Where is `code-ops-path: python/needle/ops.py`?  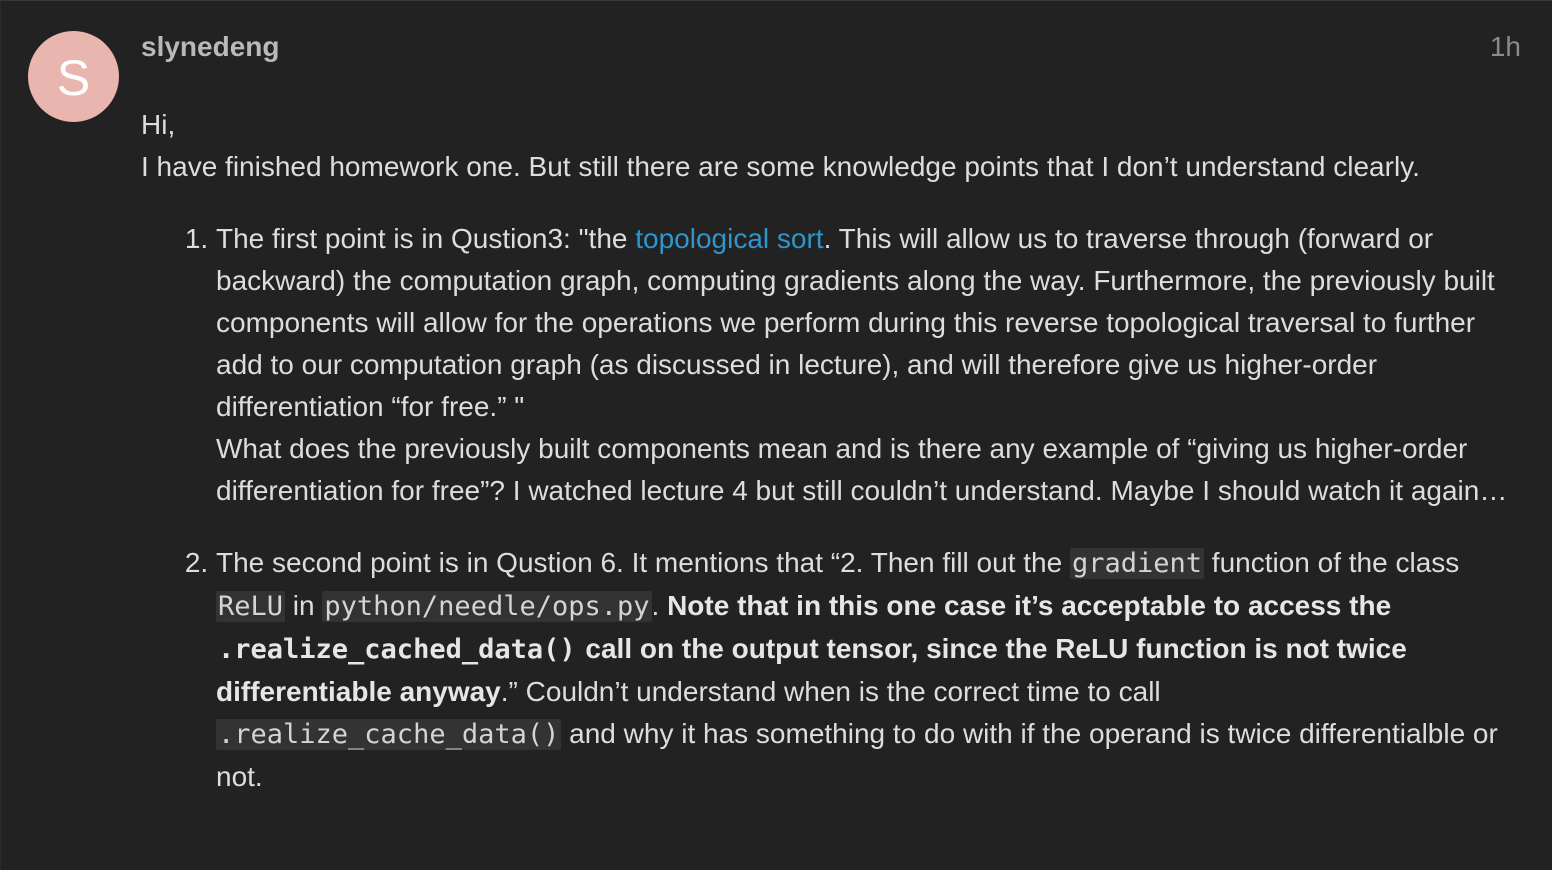
code-ops-path: python/needle/ops.py is located at coordinates (487, 606).